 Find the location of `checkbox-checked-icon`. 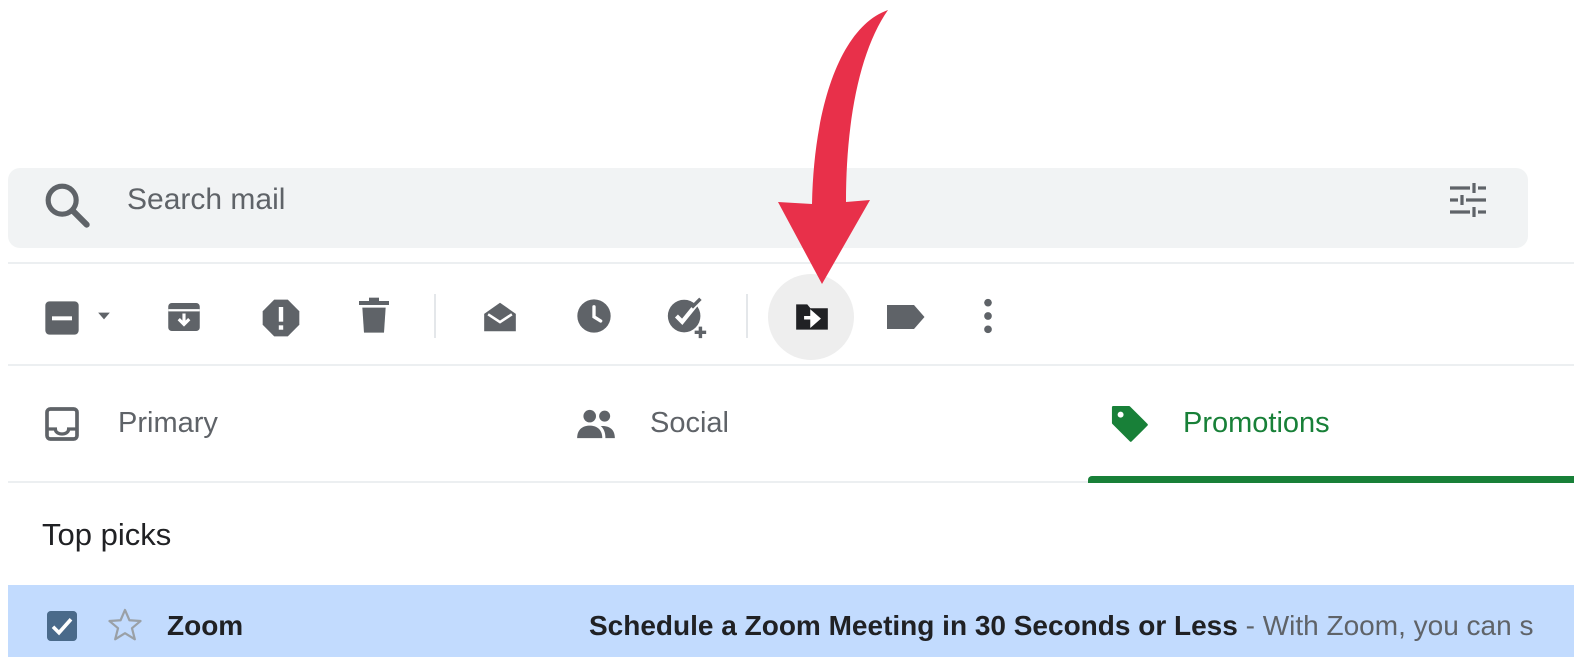

checkbox-checked-icon is located at coordinates (62, 626).